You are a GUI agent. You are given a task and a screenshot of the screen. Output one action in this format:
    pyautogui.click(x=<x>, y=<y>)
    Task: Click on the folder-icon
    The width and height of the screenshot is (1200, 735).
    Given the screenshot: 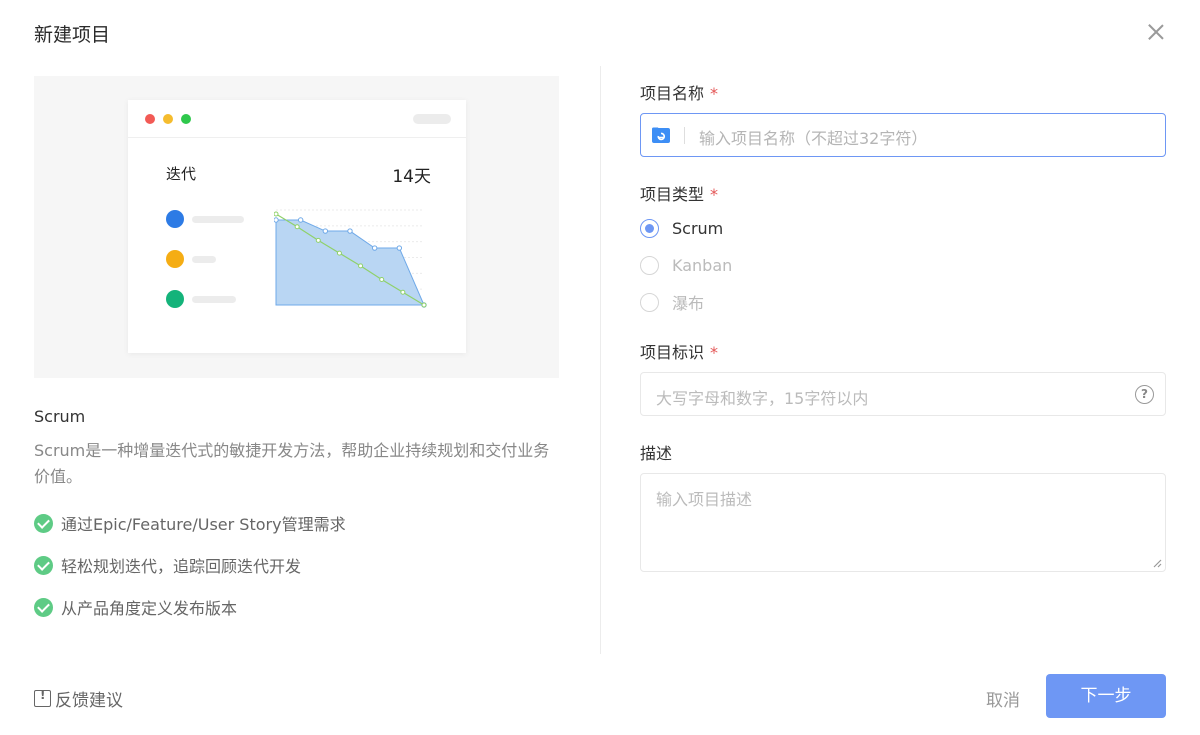 What is the action you would take?
    pyautogui.click(x=661, y=135)
    